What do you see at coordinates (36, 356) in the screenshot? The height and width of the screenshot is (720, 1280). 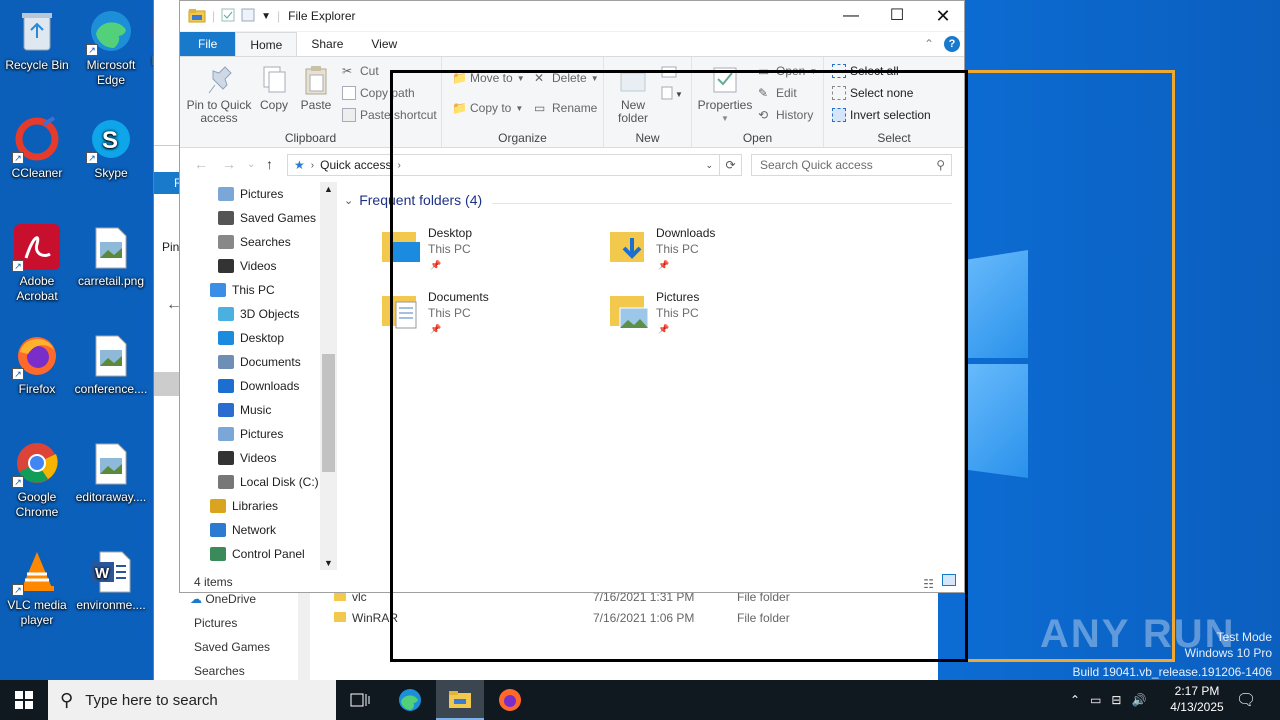 I see `firefox-icon: ↗` at bounding box center [36, 356].